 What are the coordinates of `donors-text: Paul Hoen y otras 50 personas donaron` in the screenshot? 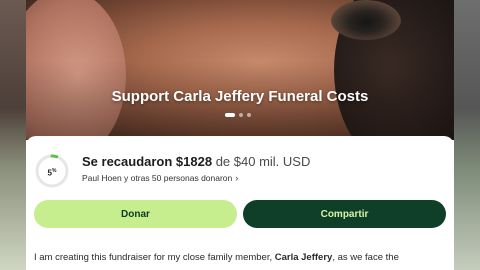 It's located at (157, 178).